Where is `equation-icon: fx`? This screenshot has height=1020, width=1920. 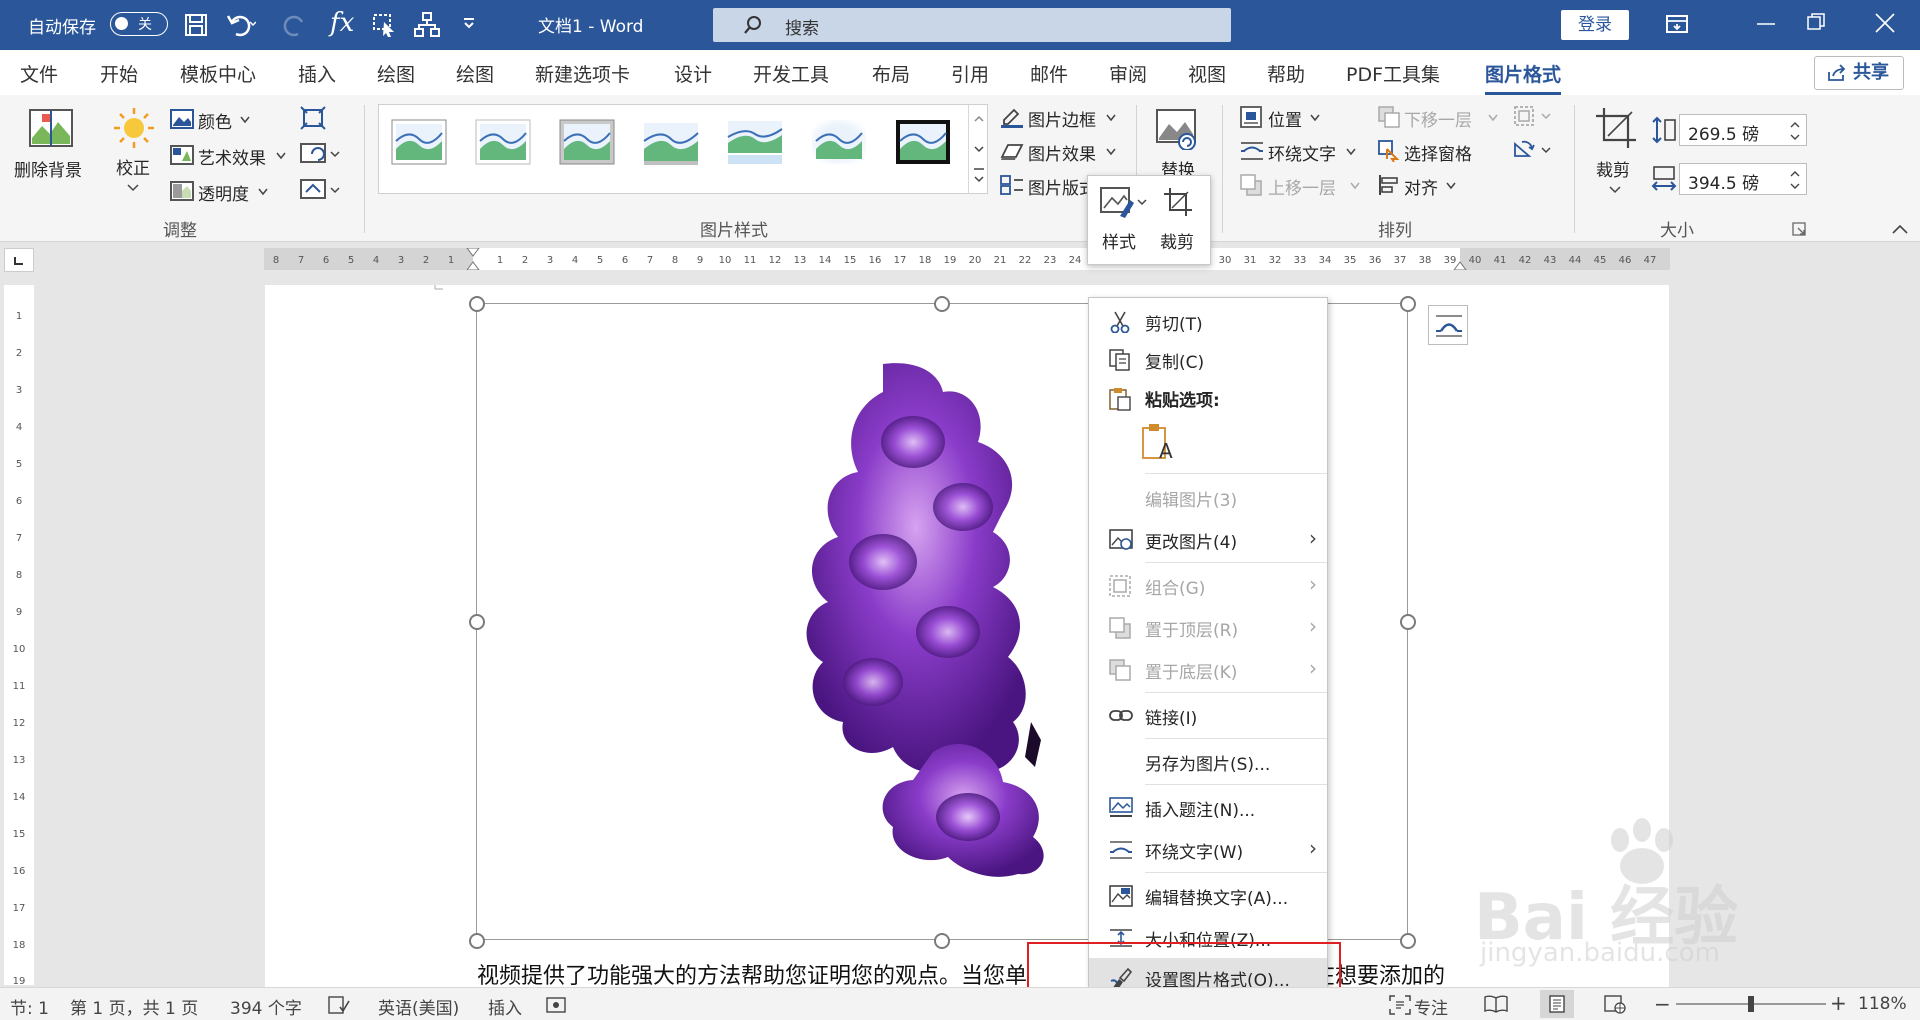 equation-icon: fx is located at coordinates (342, 23).